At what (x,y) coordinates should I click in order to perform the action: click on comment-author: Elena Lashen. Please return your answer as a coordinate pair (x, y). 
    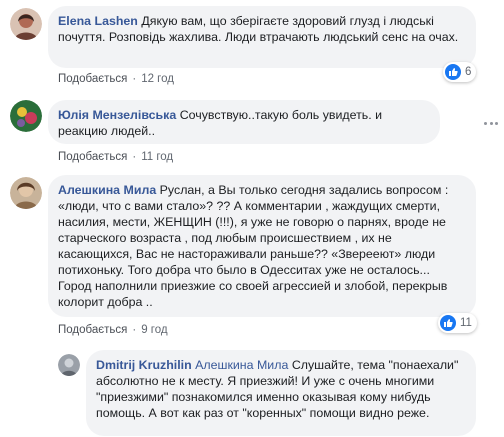
    Looking at the image, I should click on (98, 21).